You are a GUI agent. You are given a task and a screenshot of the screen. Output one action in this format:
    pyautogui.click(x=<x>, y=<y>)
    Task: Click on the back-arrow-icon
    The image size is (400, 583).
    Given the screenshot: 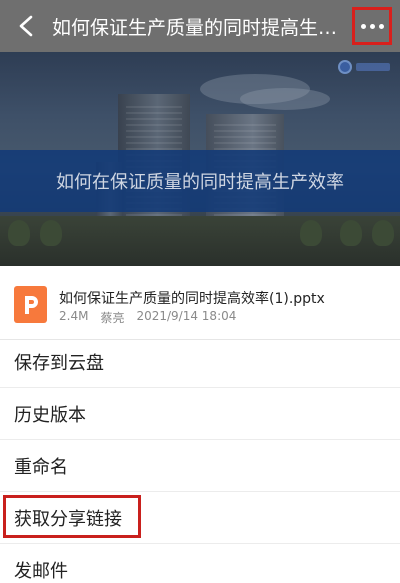 What is the action you would take?
    pyautogui.click(x=26, y=26)
    